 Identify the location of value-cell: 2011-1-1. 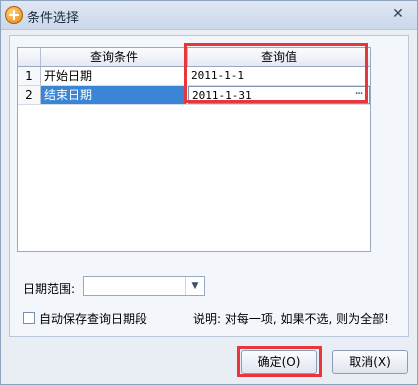
(279, 76).